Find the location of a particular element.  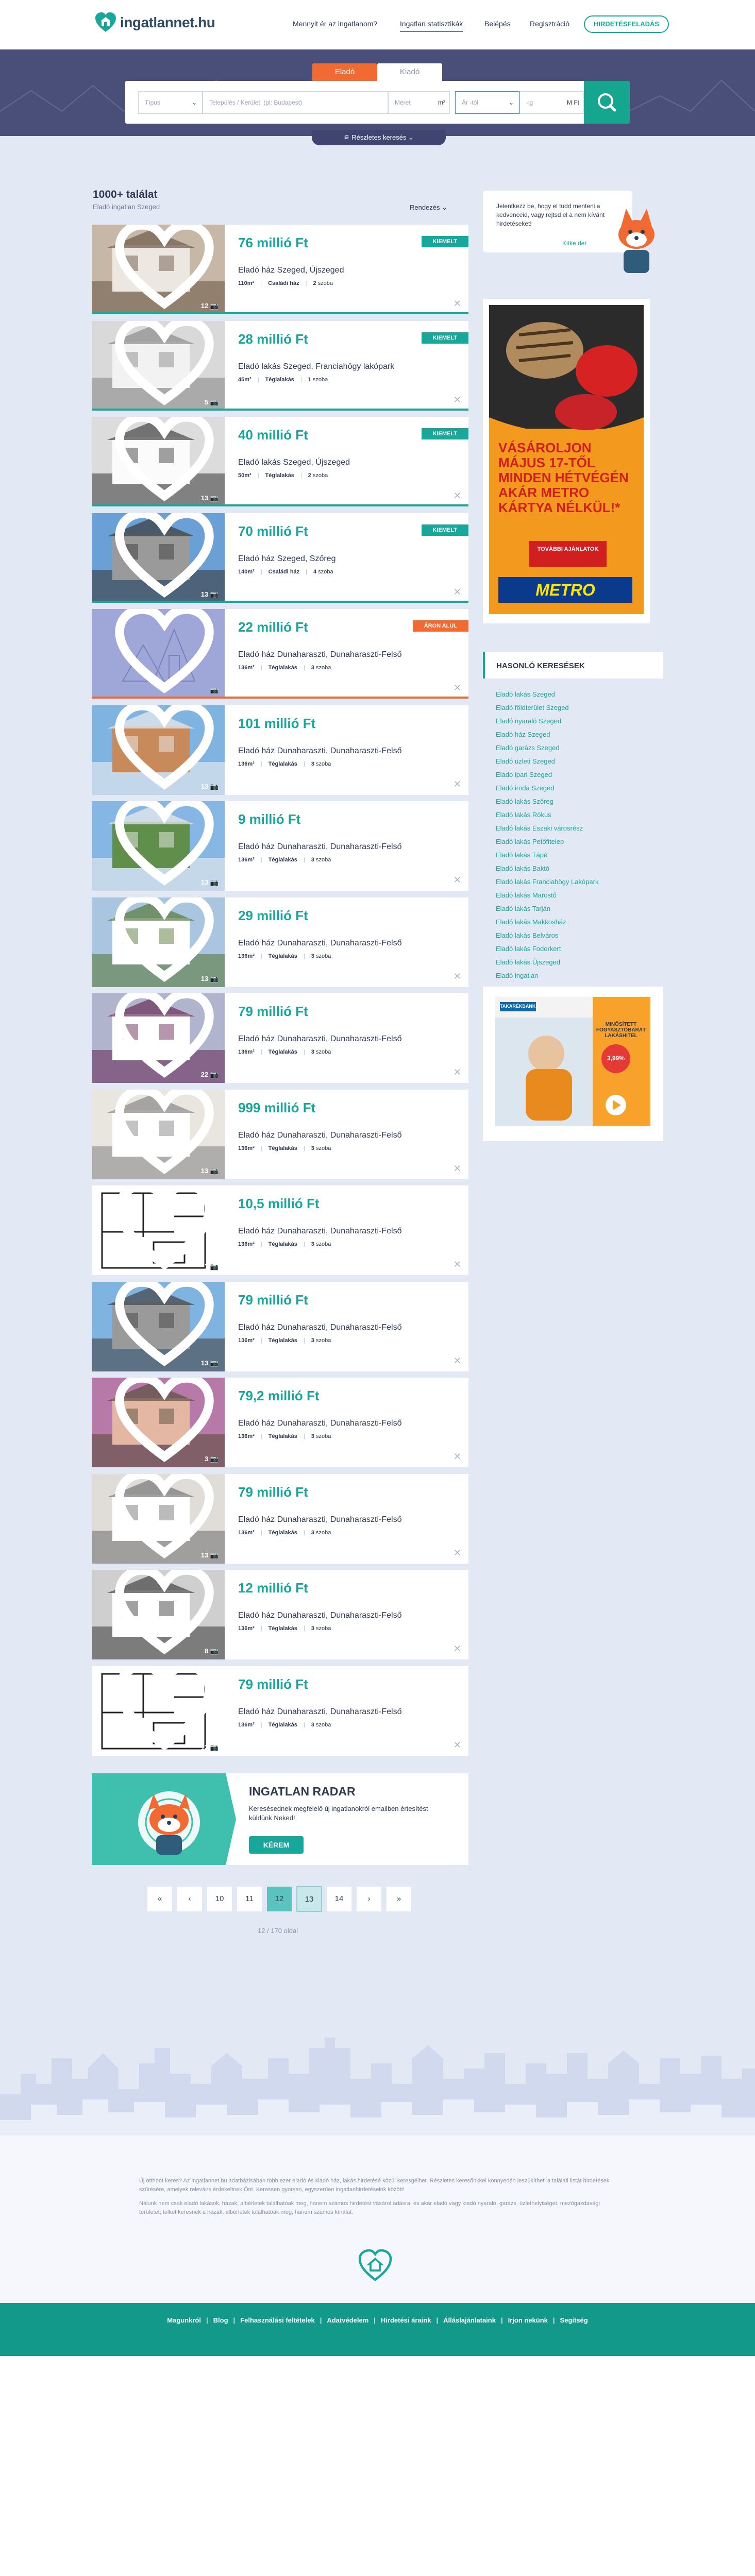

page-13: 13 is located at coordinates (309, 1899).